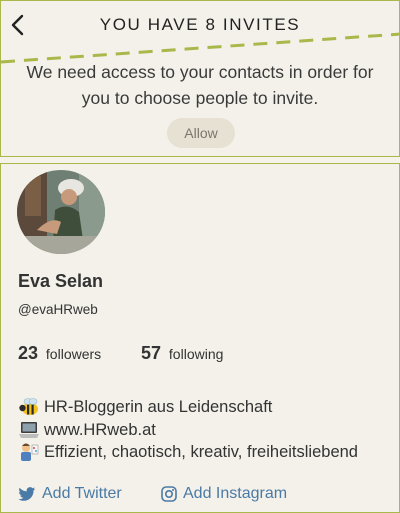 The image size is (400, 513). Describe the element at coordinates (169, 494) in the screenshot. I see `instagram-icon` at that location.